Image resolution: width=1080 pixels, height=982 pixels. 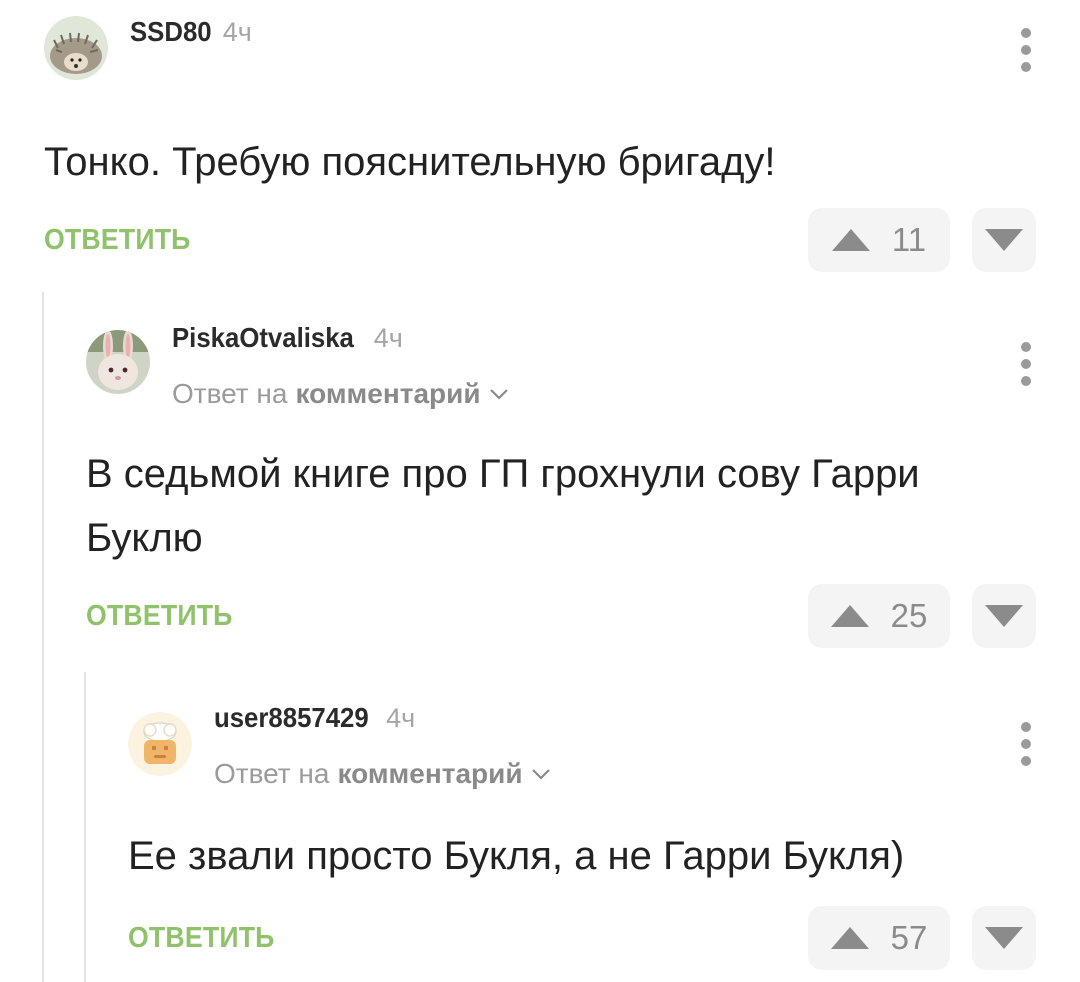 I want to click on comment-meta: user8857429 4ч Ответ на комментарий, so click(x=382, y=748).